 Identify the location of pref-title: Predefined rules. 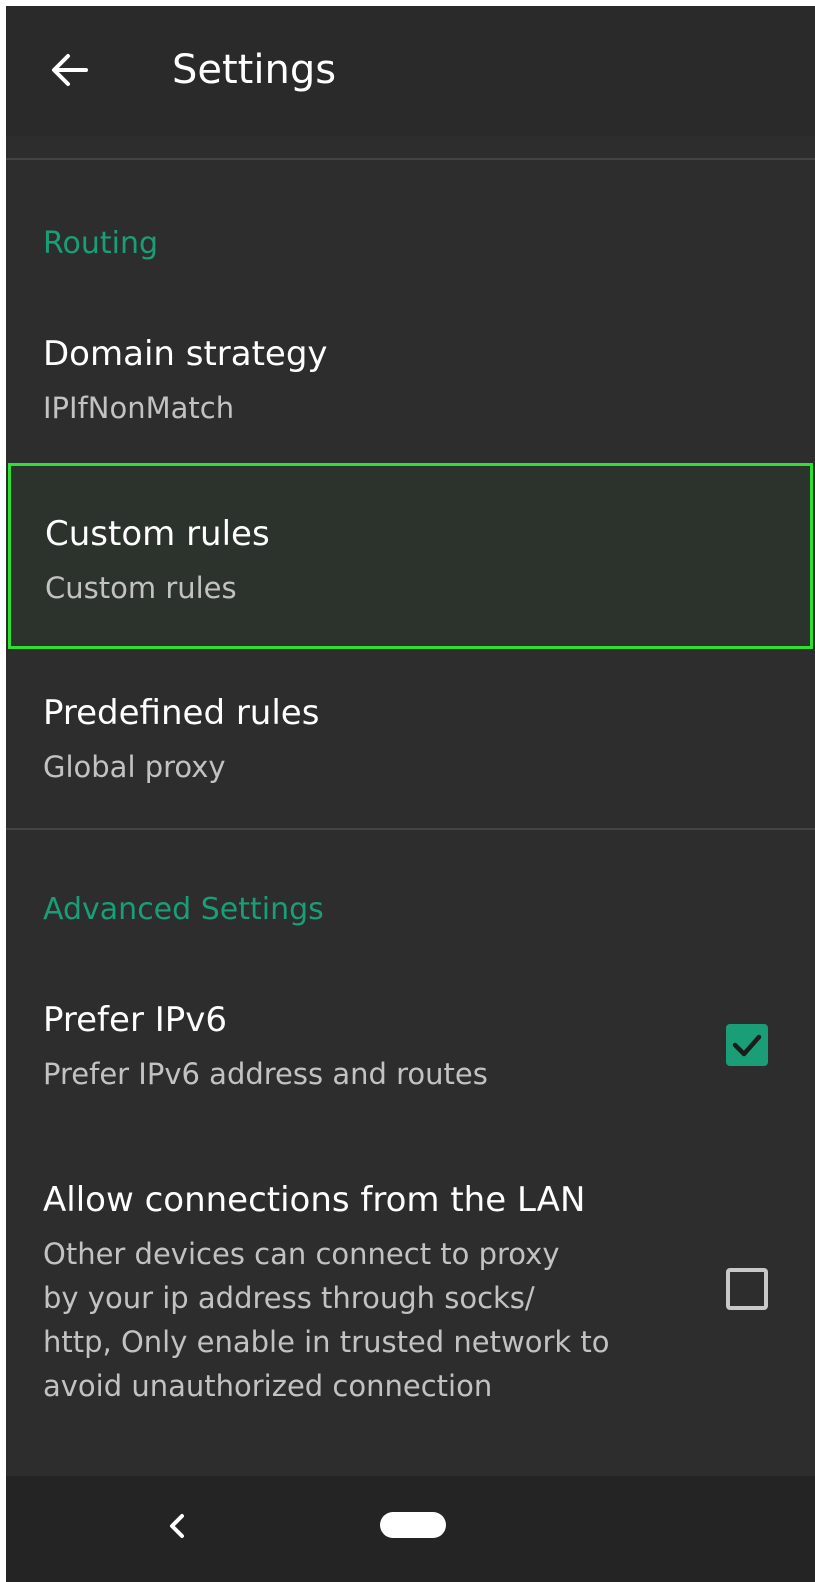
(181, 713).